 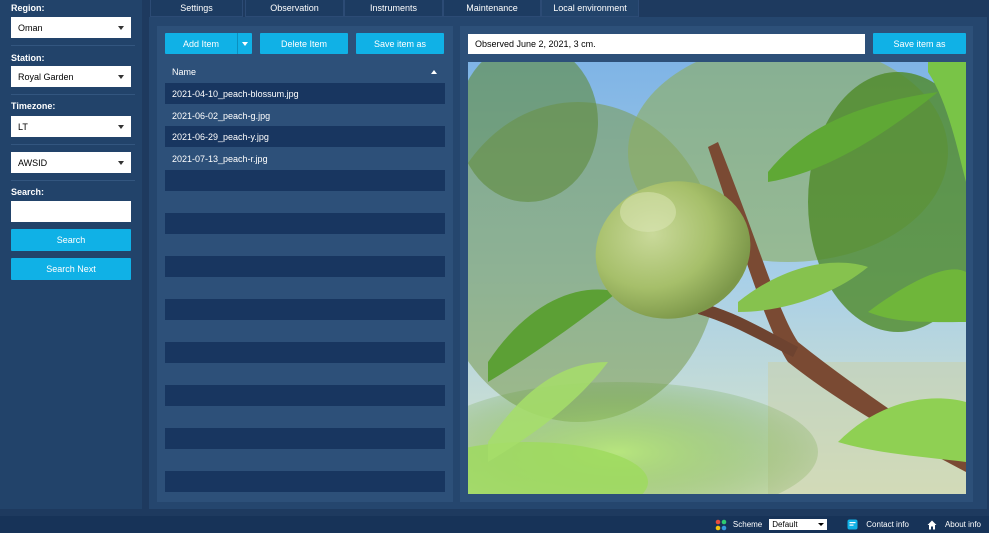 What do you see at coordinates (33, 106) in the screenshot?
I see `timezone-label: Timezone:` at bounding box center [33, 106].